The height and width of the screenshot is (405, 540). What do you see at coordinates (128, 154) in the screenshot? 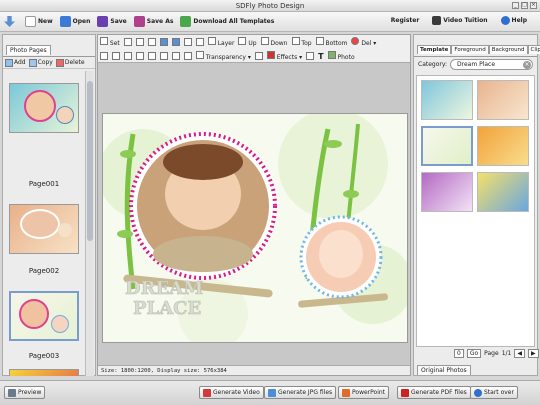
I see `leaf` at bounding box center [128, 154].